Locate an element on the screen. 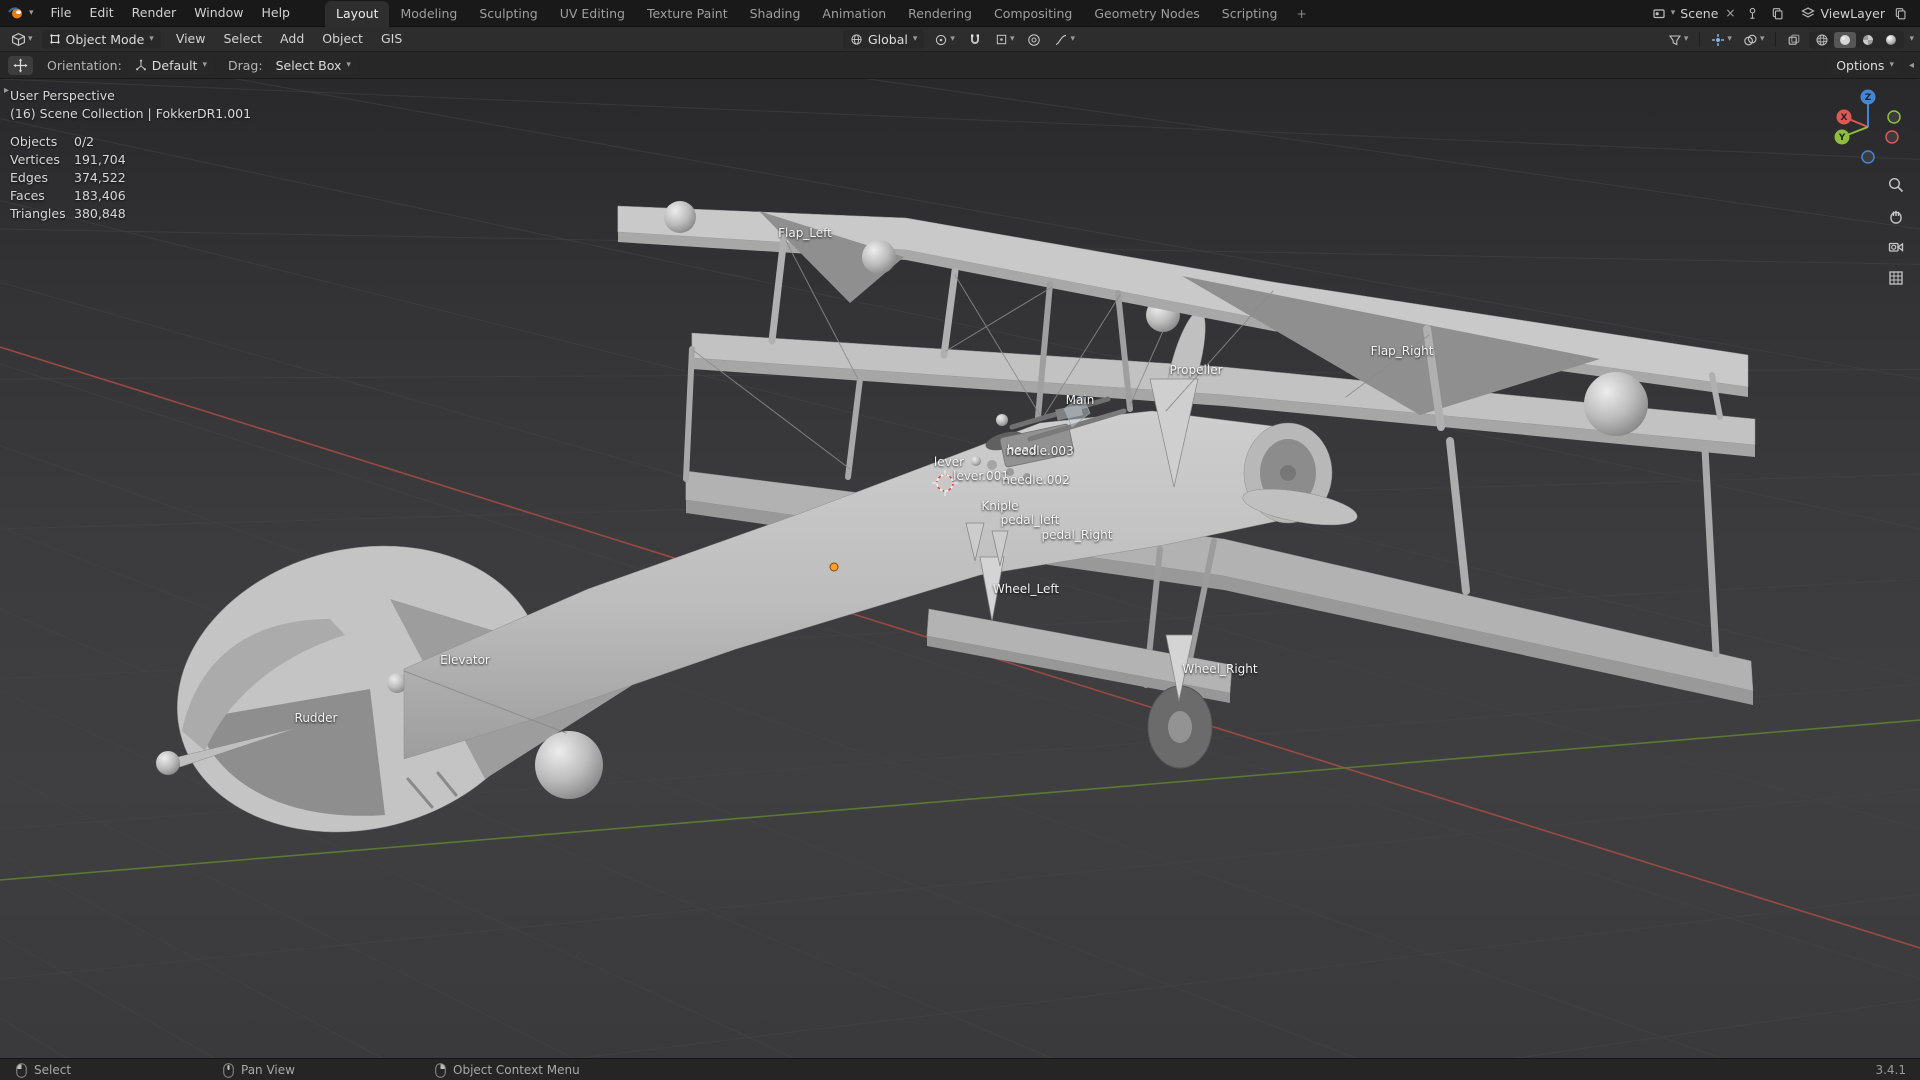 The width and height of the screenshot is (1920, 1080). proportional-editing-toggle is located at coordinates (1034, 40).